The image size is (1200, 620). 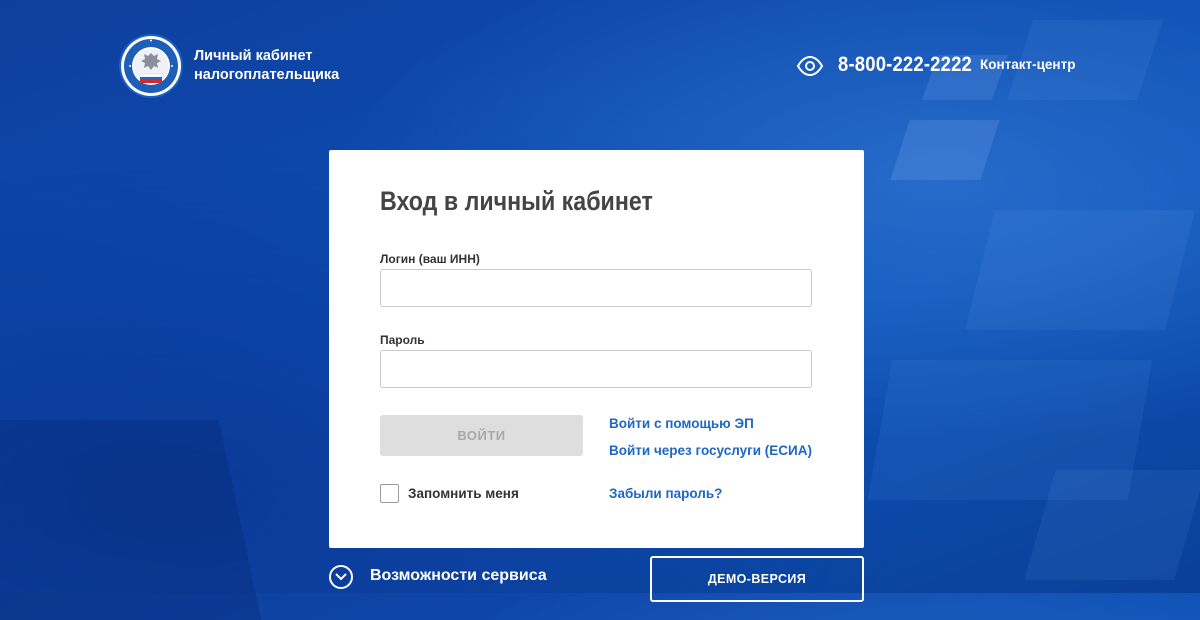 I want to click on password-label: Пароль, so click(x=402, y=340).